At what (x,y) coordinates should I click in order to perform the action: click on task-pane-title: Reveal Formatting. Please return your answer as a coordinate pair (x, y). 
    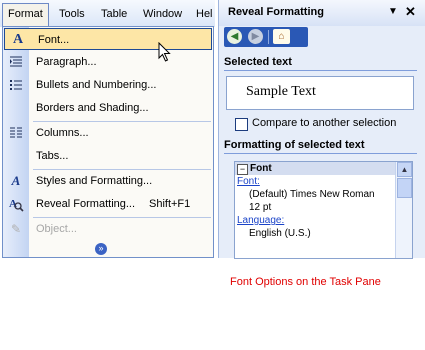
    Looking at the image, I should click on (276, 12).